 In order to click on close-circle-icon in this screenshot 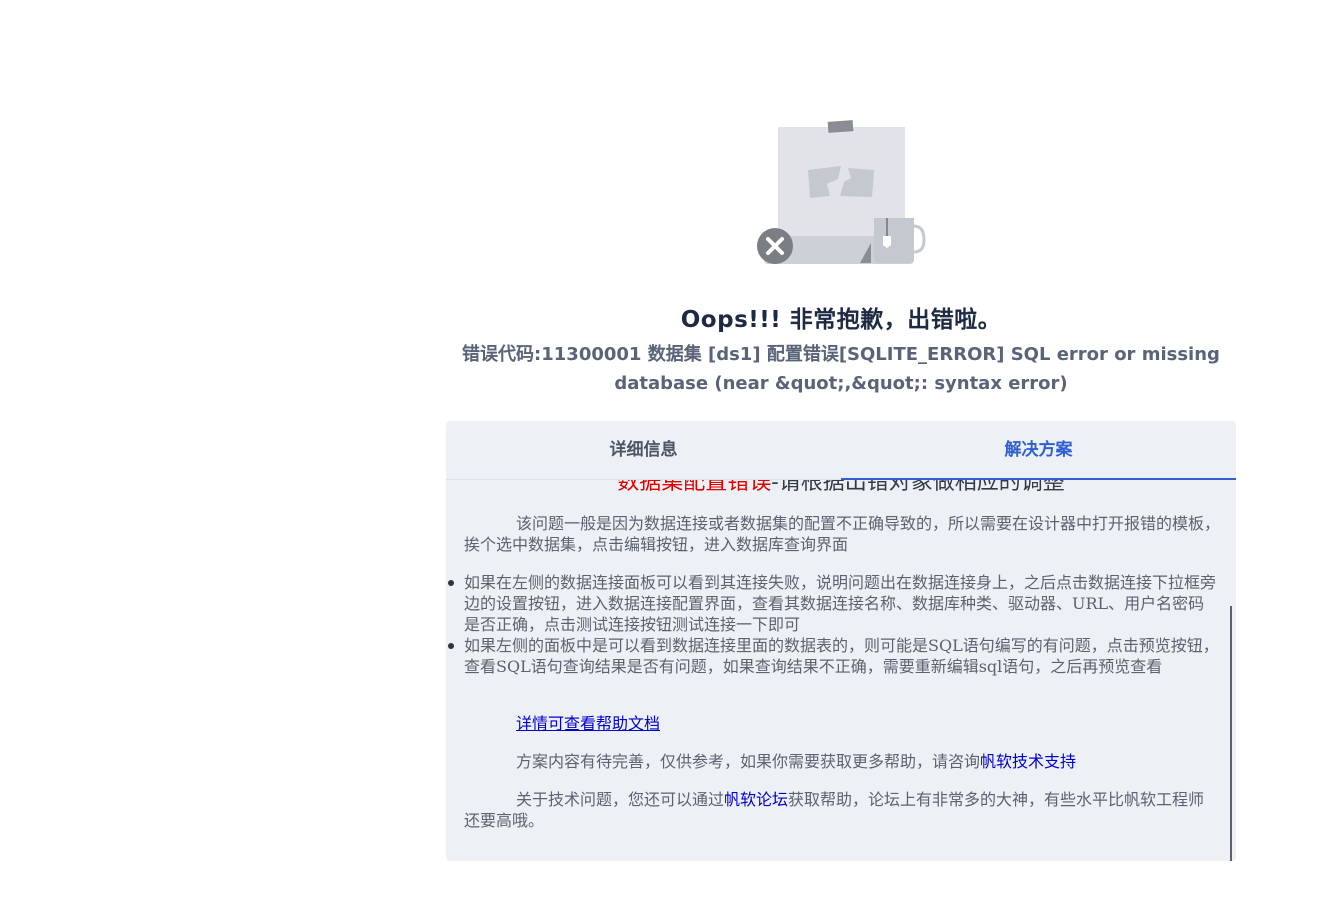, I will do `click(775, 246)`.